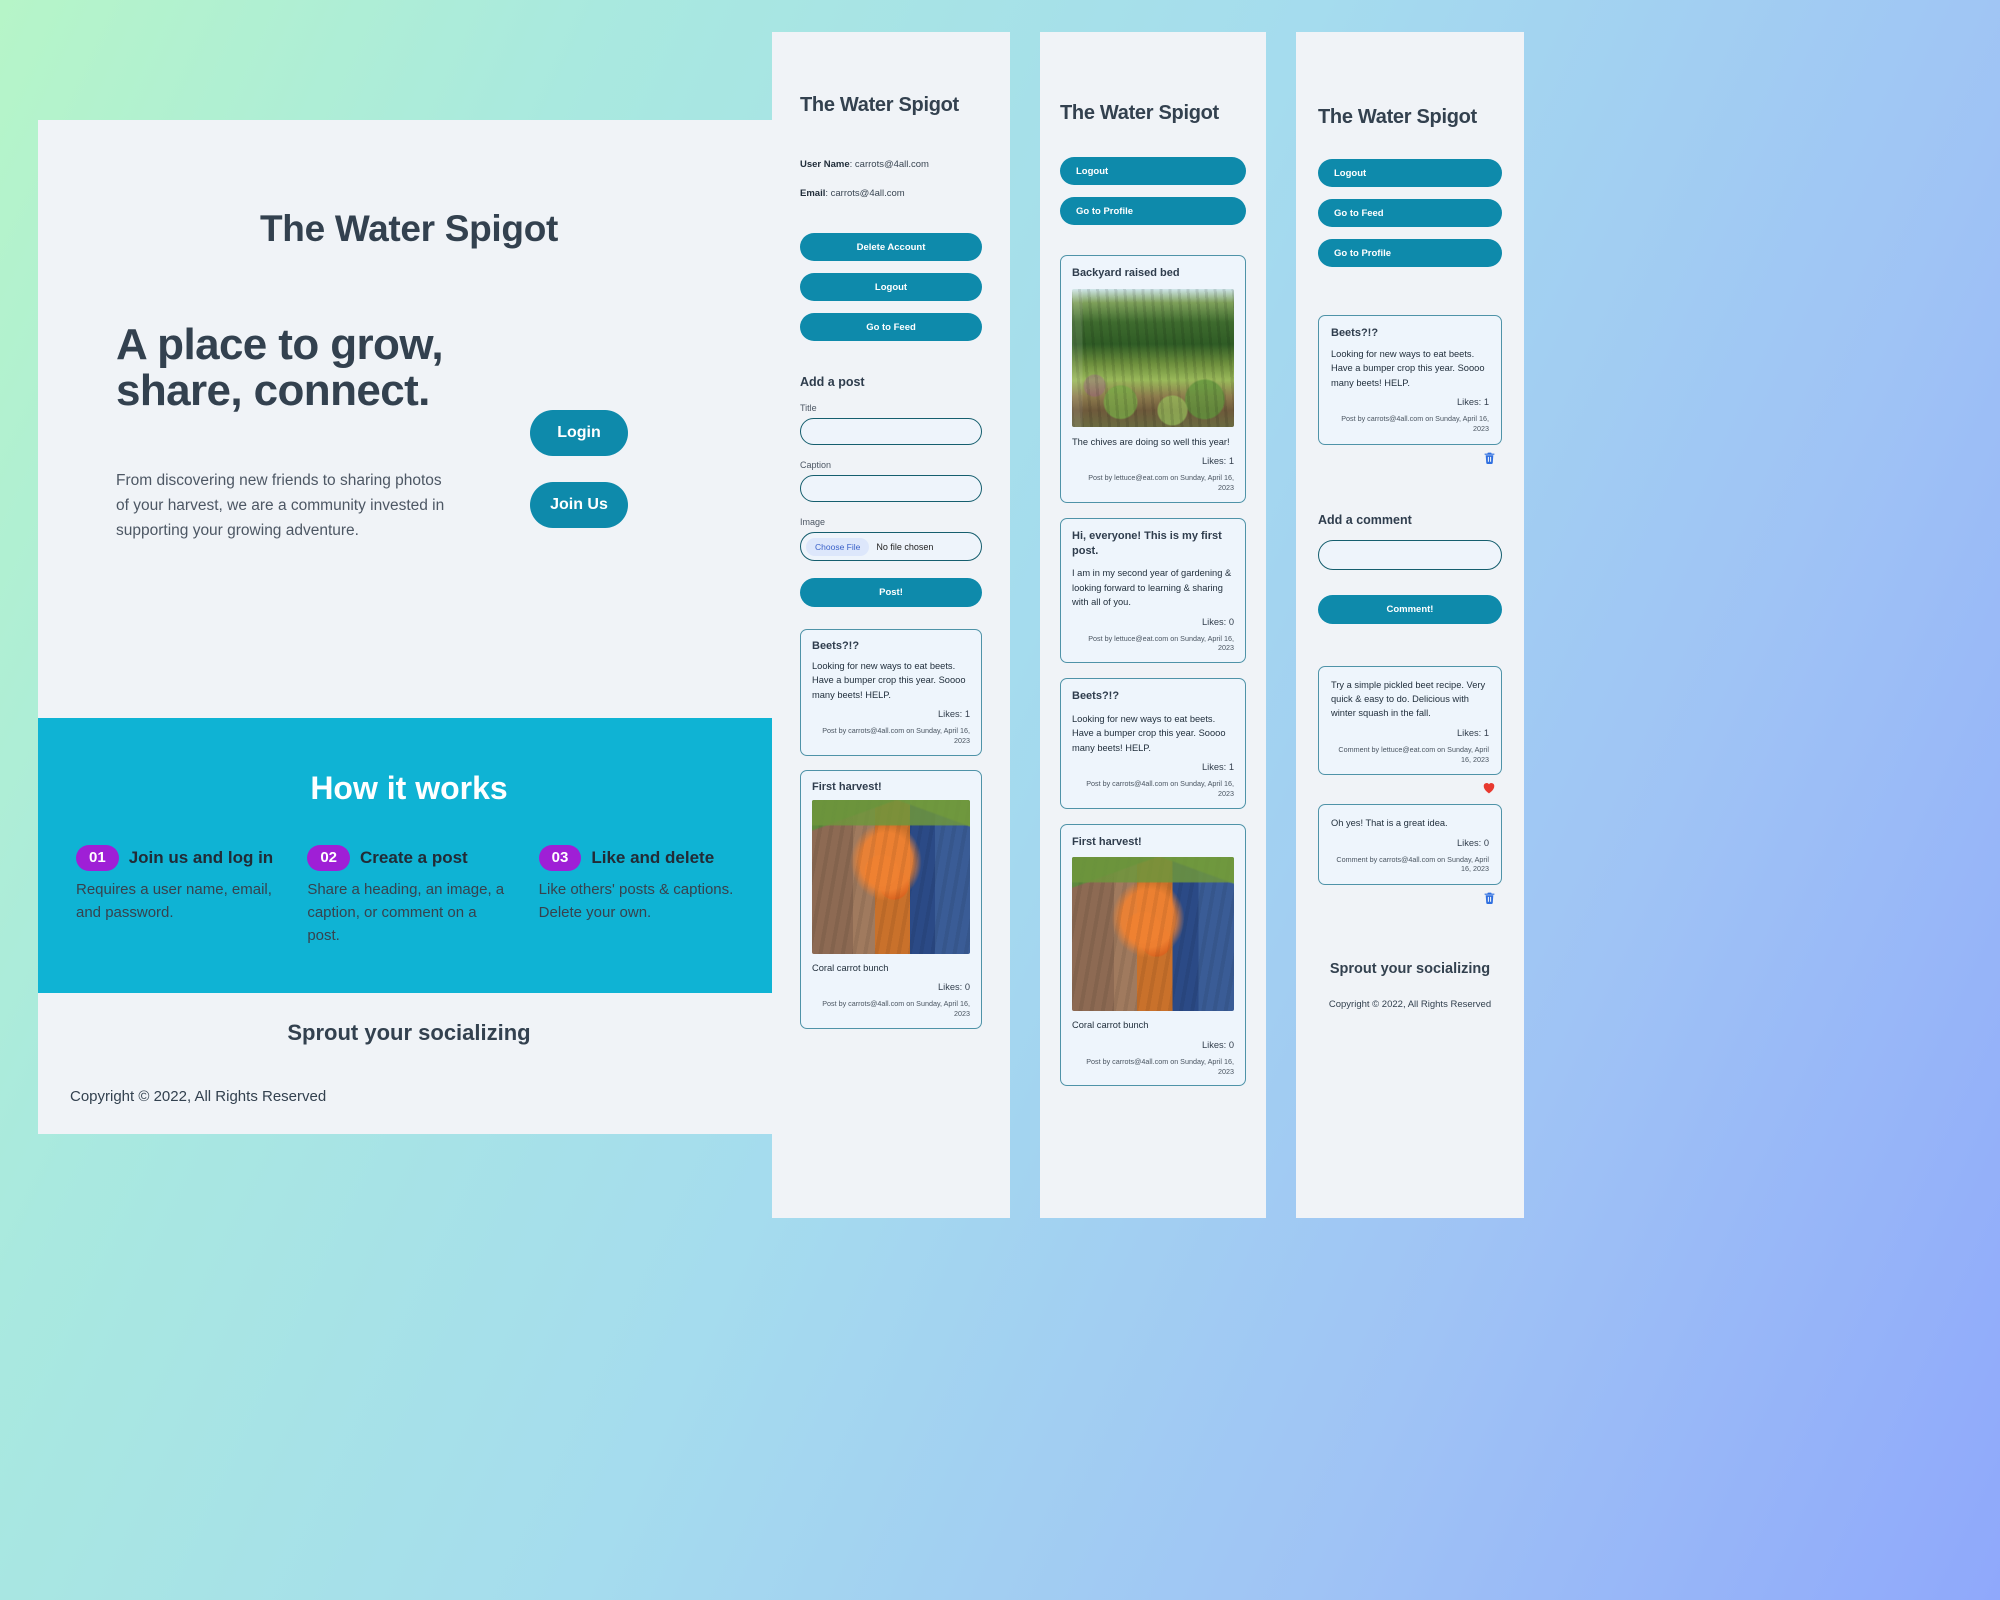 The width and height of the screenshot is (2000, 1600). I want to click on feed-buttons-group: Logout Go to Profile, so click(1153, 191).